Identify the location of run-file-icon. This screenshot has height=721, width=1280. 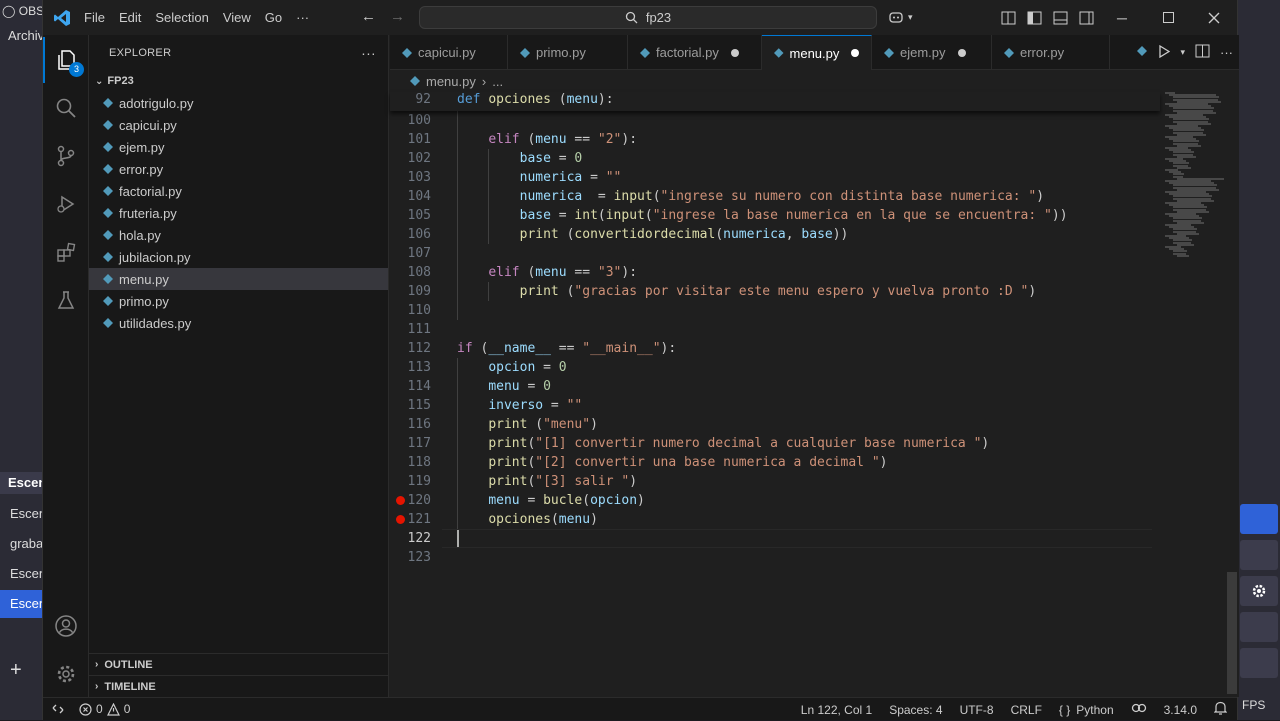
(1164, 52).